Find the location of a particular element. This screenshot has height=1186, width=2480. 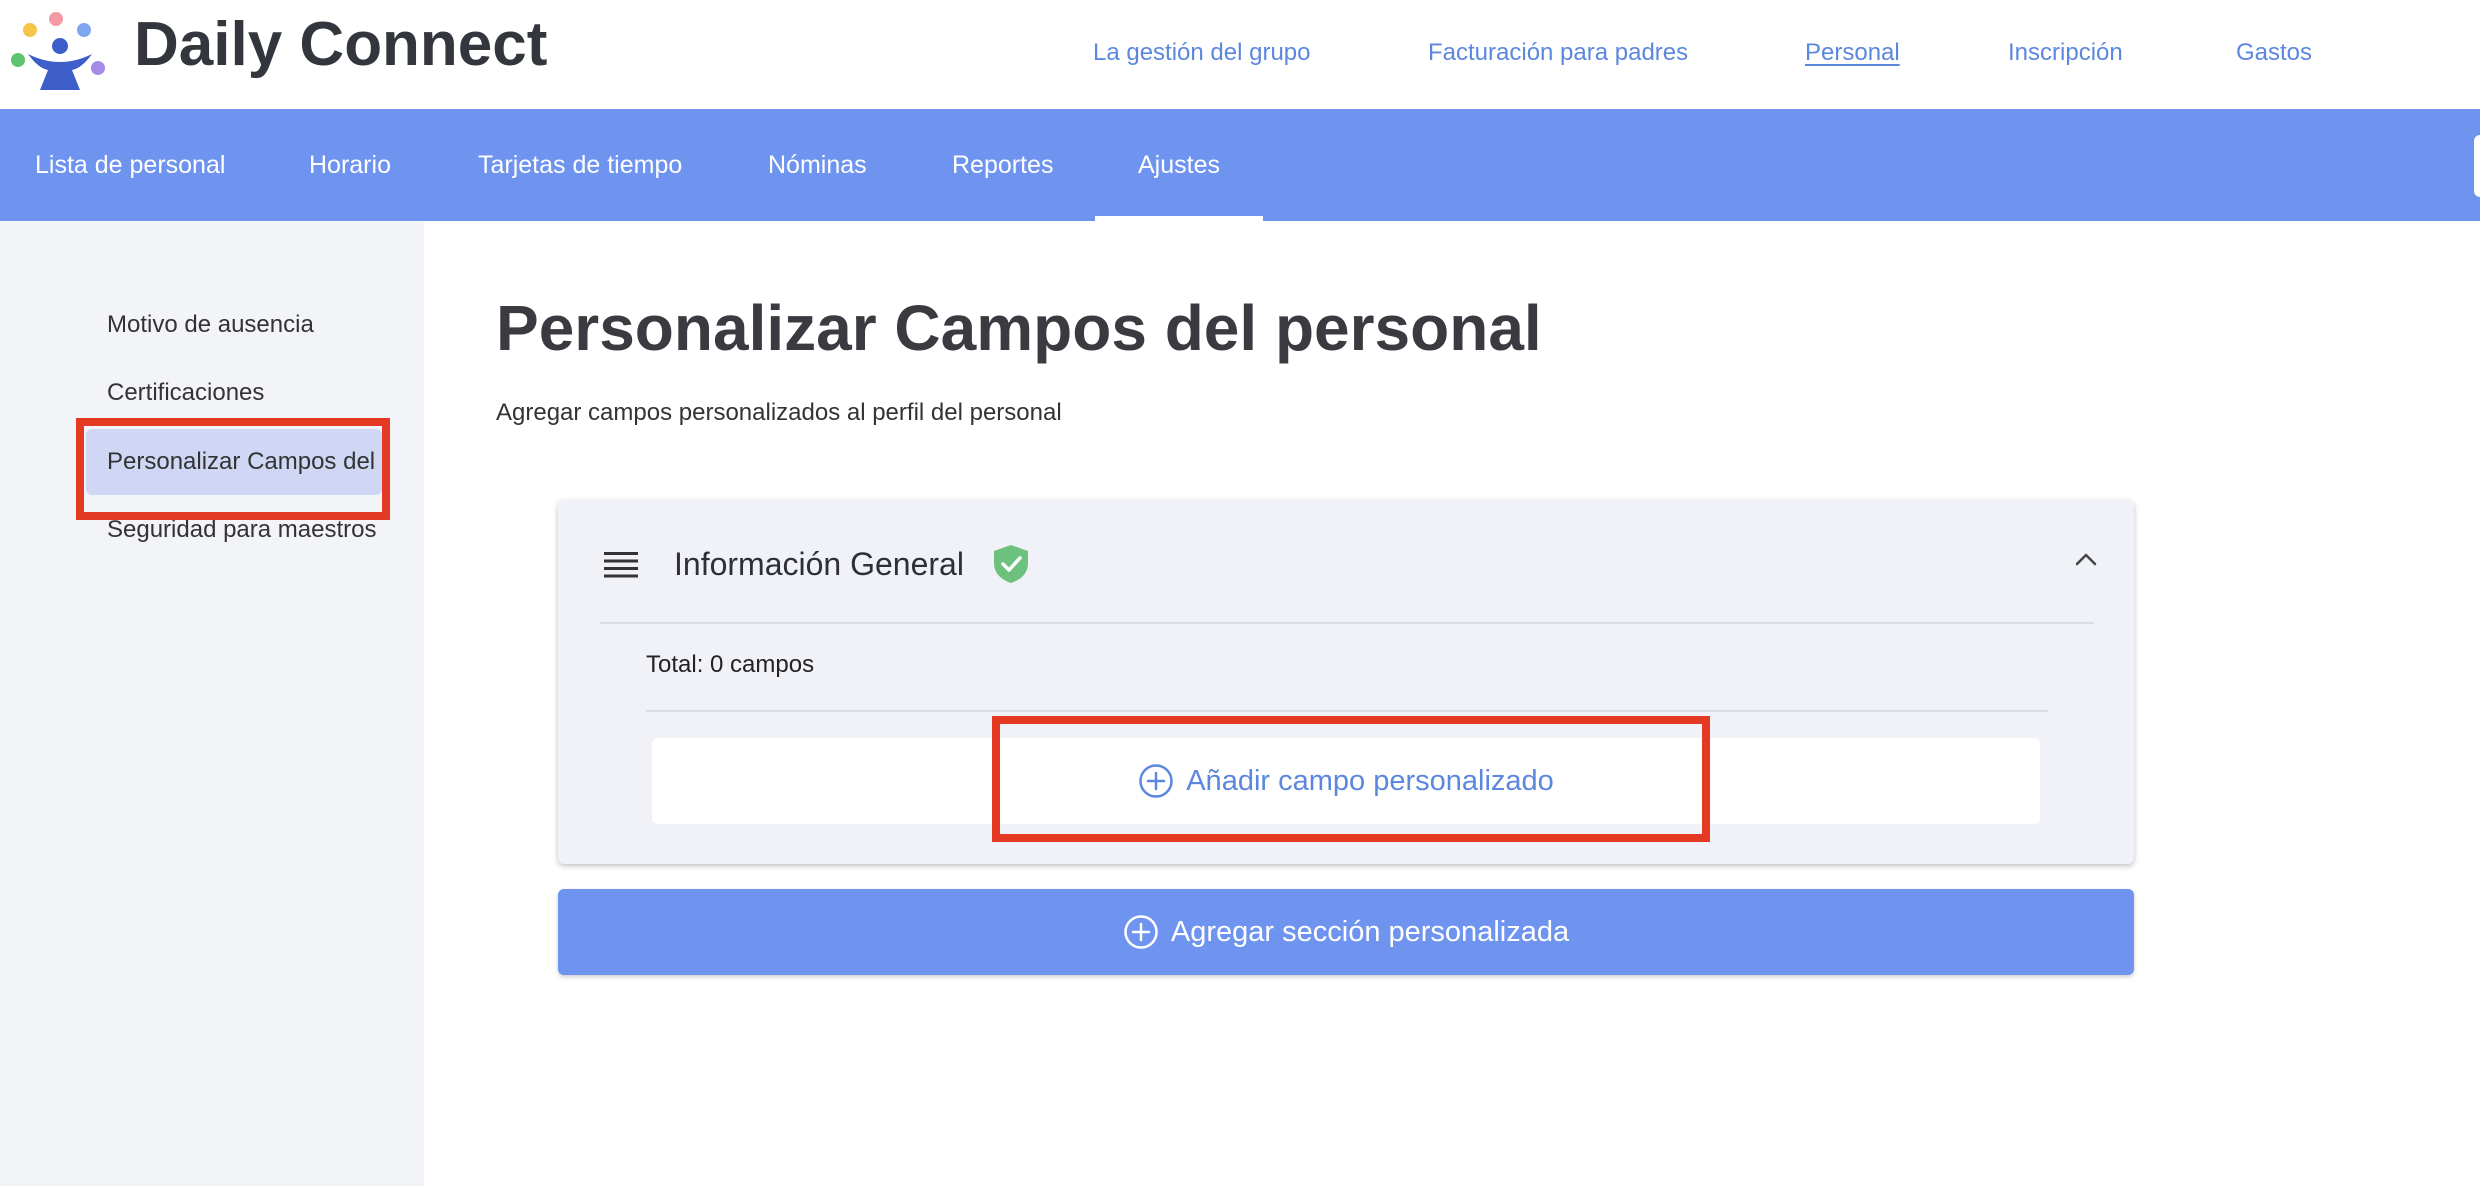

brand-name: Daily Connect is located at coordinates (341, 44).